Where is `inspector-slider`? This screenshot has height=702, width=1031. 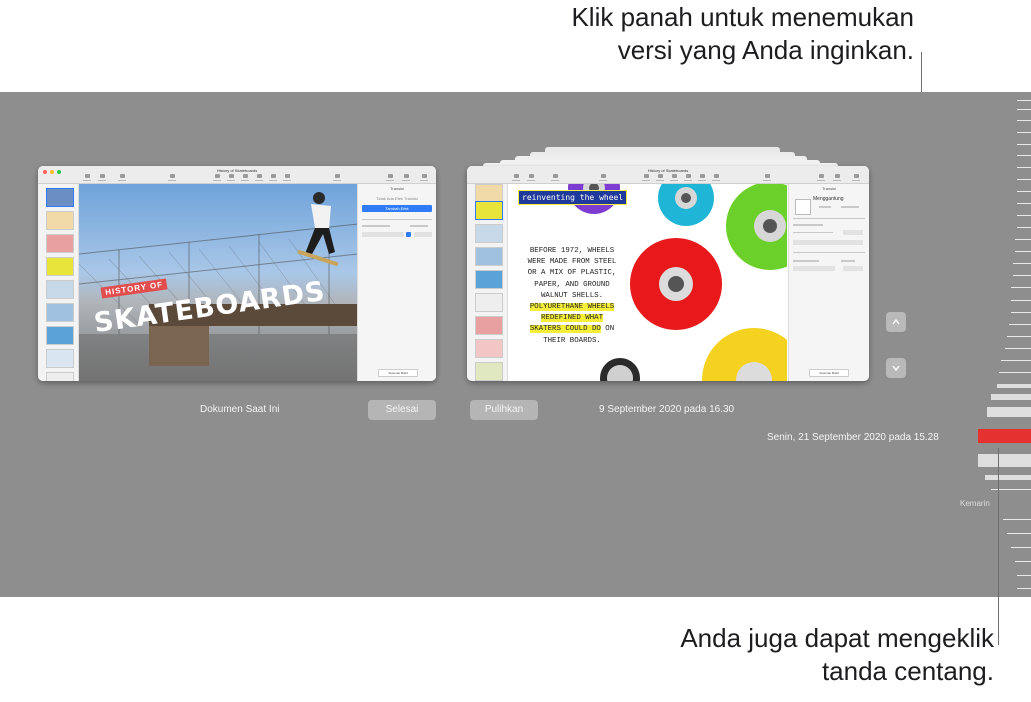 inspector-slider is located at coordinates (813, 232).